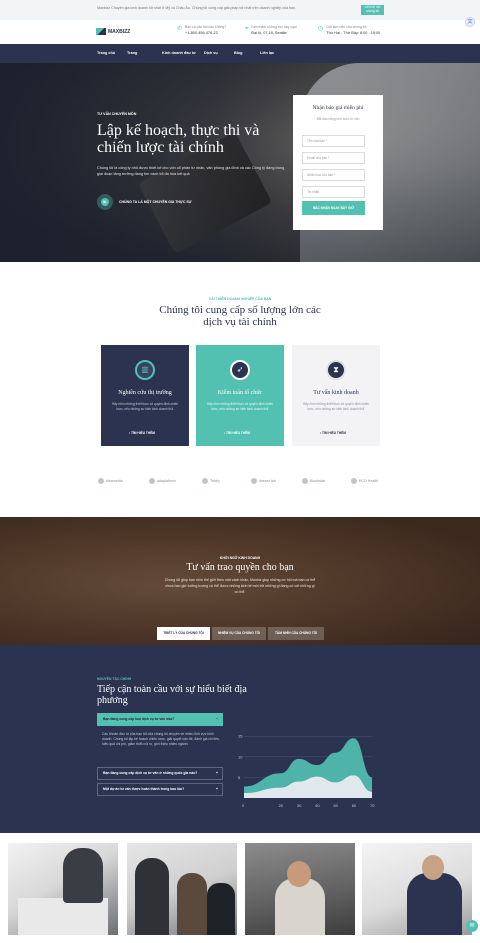  What do you see at coordinates (333, 158) in the screenshot?
I see `email-field: Email của bạn *` at bounding box center [333, 158].